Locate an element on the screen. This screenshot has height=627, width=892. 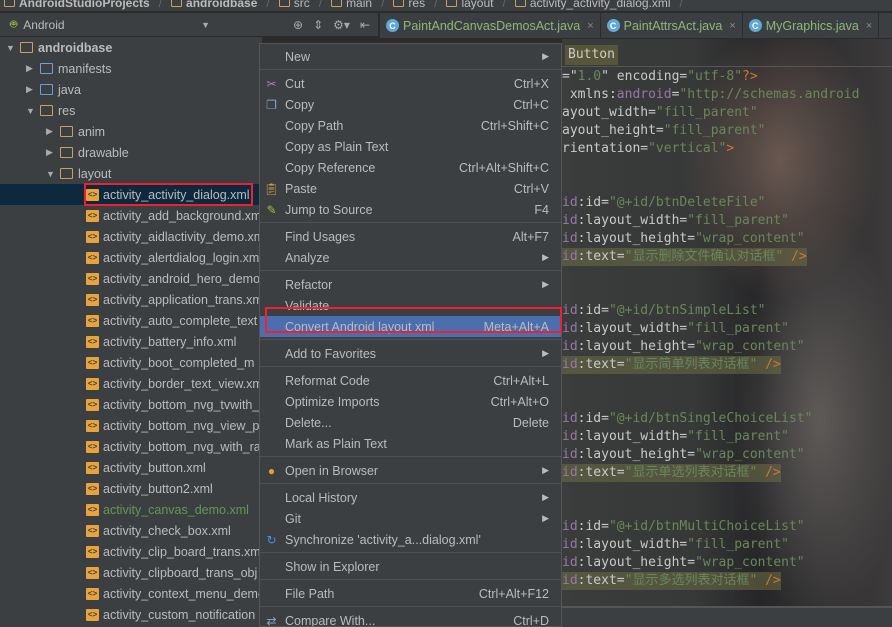
menu-item-delete: Delete... Delete is located at coordinates (410, 422).